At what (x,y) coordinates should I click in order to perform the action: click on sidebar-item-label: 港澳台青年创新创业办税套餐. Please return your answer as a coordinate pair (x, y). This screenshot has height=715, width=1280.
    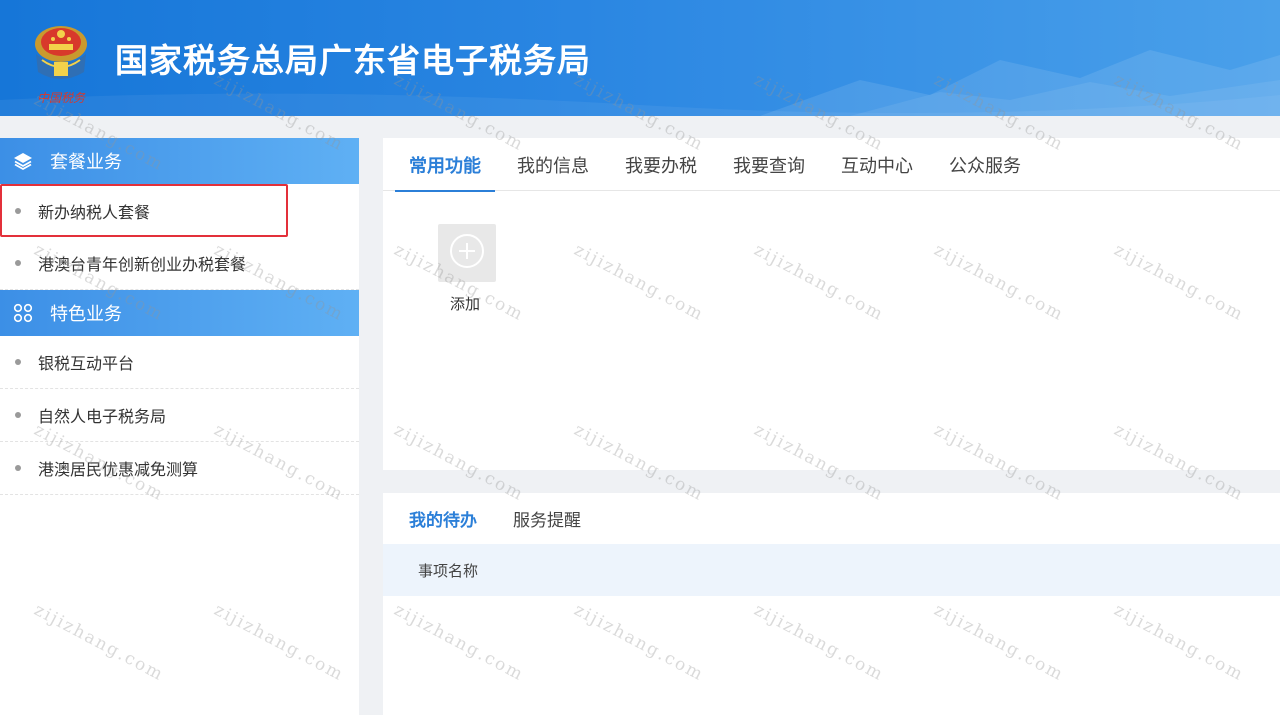
    Looking at the image, I should click on (142, 264).